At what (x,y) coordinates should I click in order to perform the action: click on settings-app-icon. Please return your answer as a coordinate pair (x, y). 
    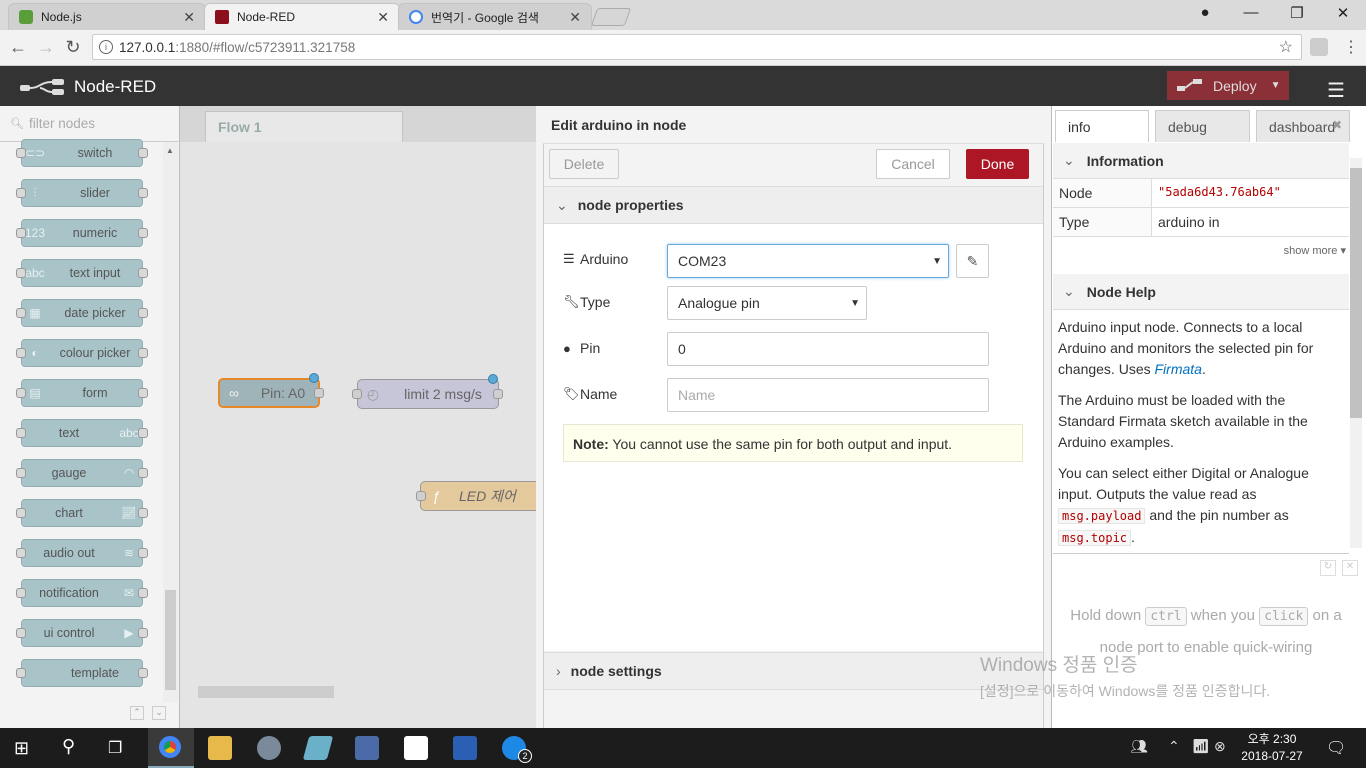
    Looking at the image, I should click on (269, 748).